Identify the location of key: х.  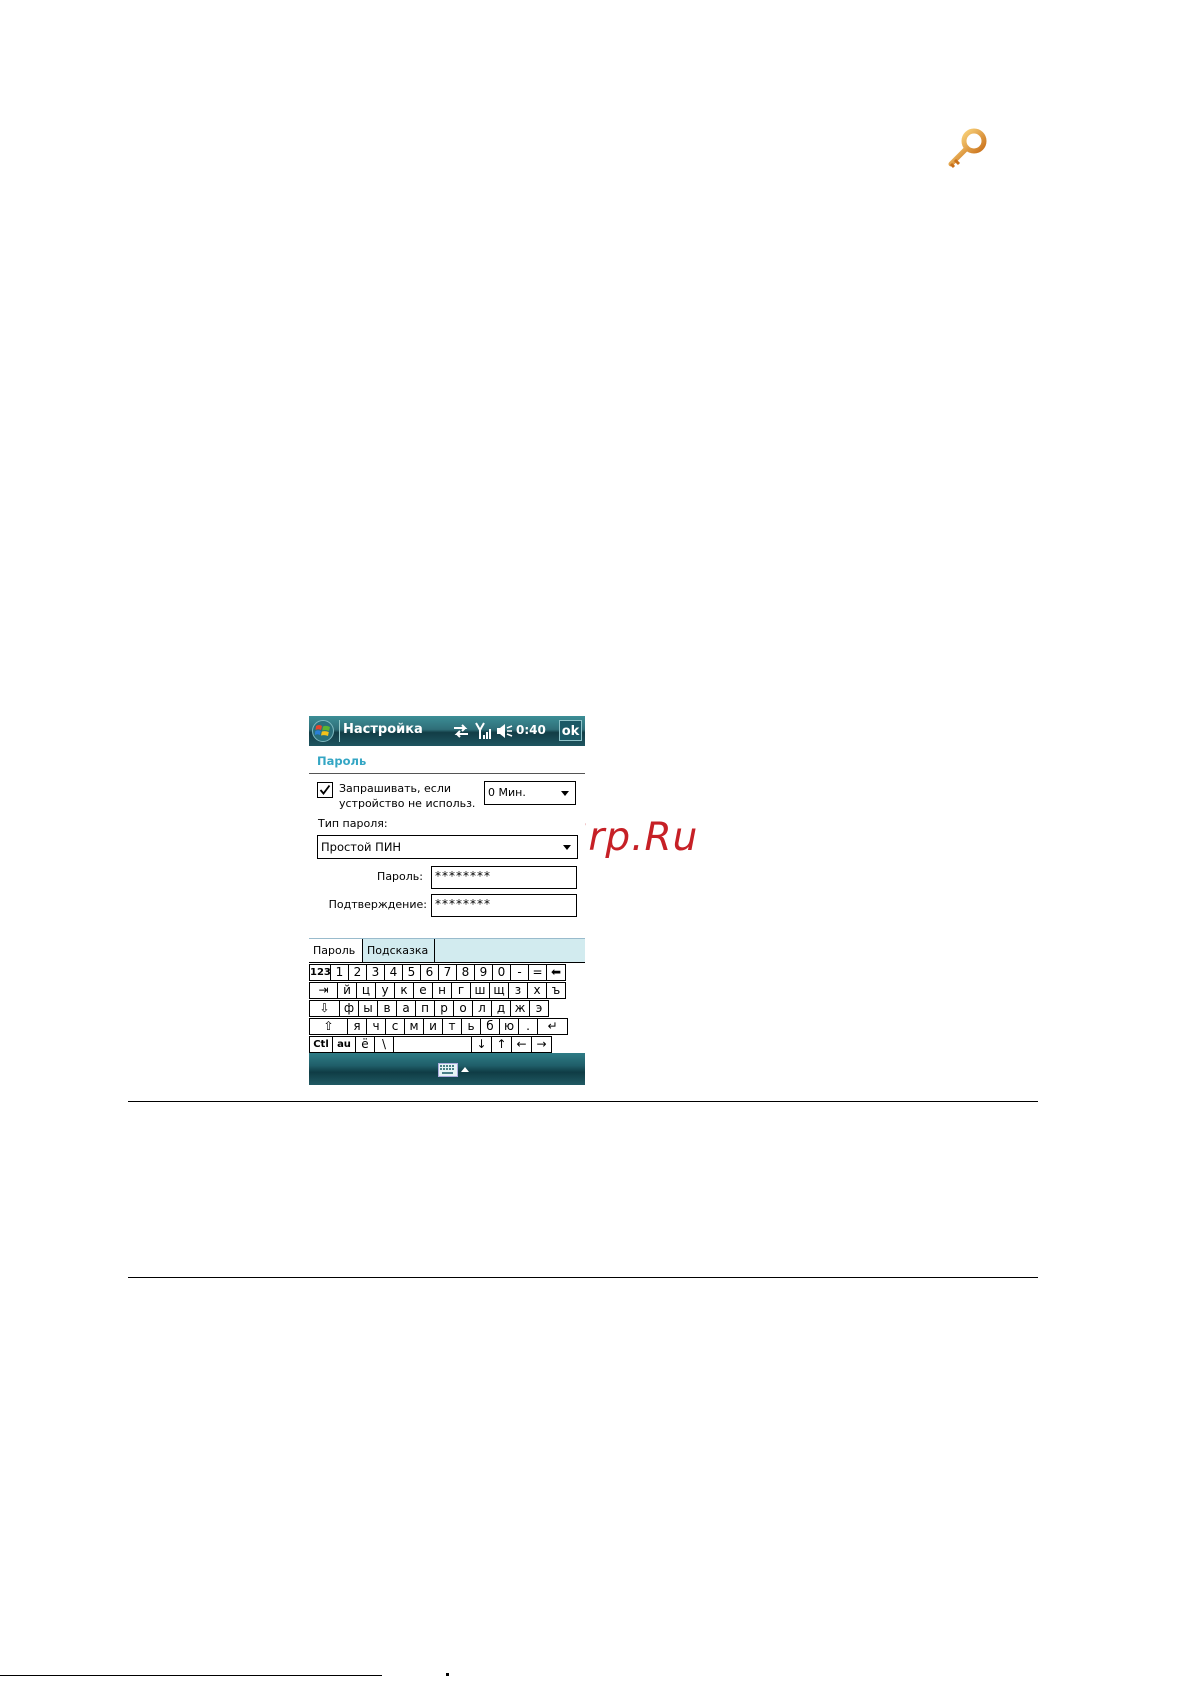
(537, 990).